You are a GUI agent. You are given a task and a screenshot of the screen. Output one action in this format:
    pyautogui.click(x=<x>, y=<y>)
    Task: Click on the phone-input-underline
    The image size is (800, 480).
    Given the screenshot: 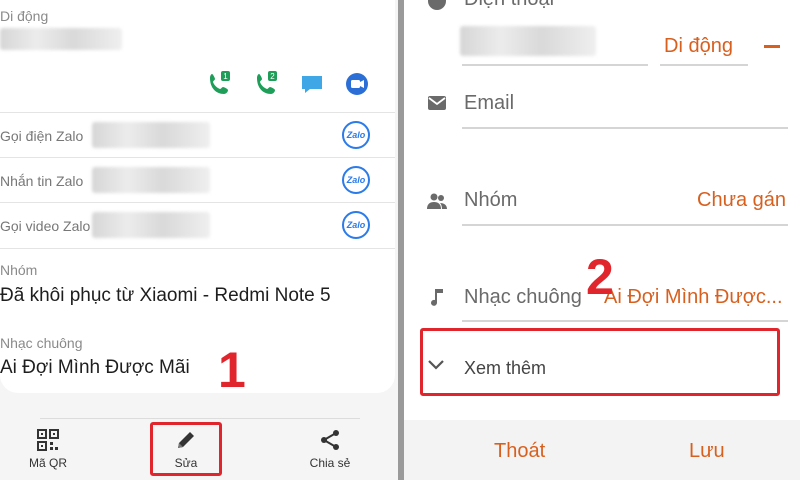 What is the action you would take?
    pyautogui.click(x=555, y=65)
    